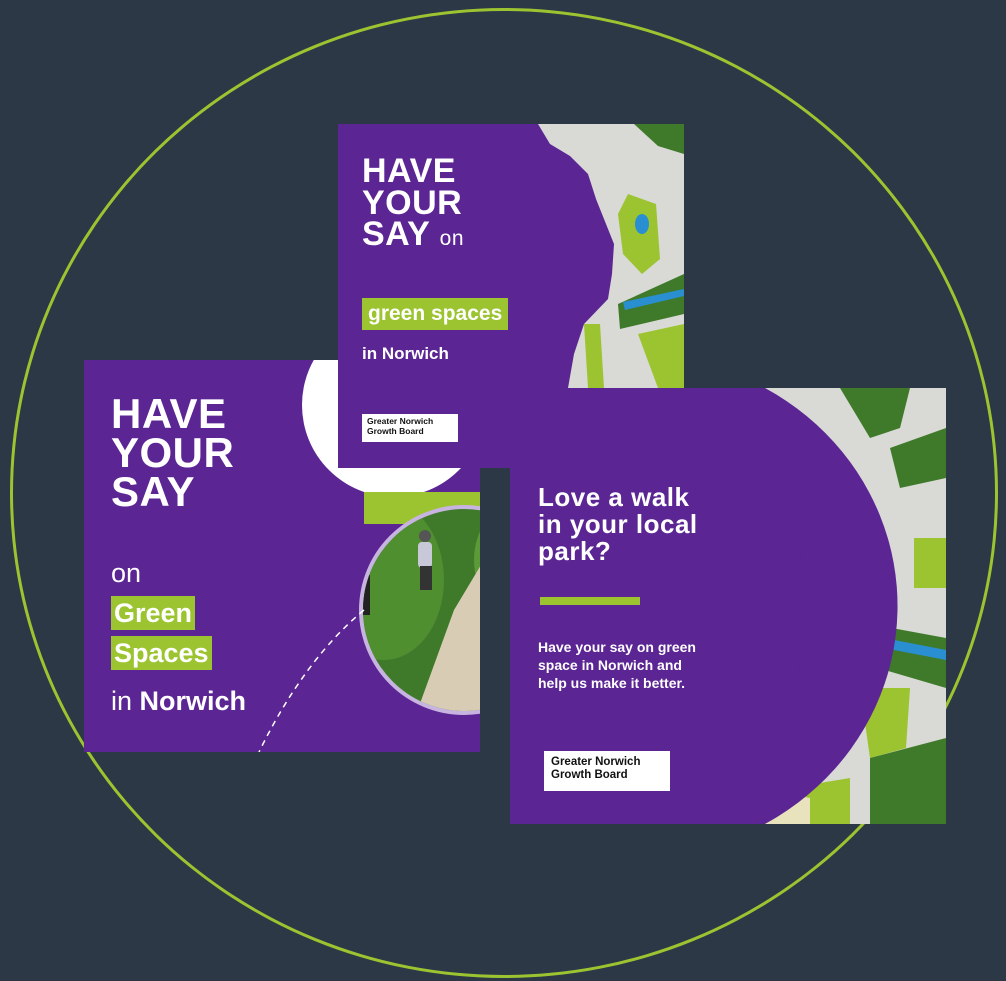 The height and width of the screenshot is (981, 1006). I want to click on in-norwich-text: in Norwich, so click(405, 353).